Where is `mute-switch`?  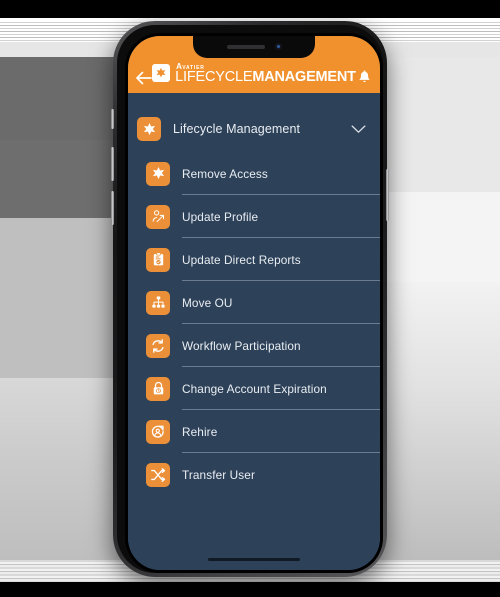
mute-switch is located at coordinates (112, 119).